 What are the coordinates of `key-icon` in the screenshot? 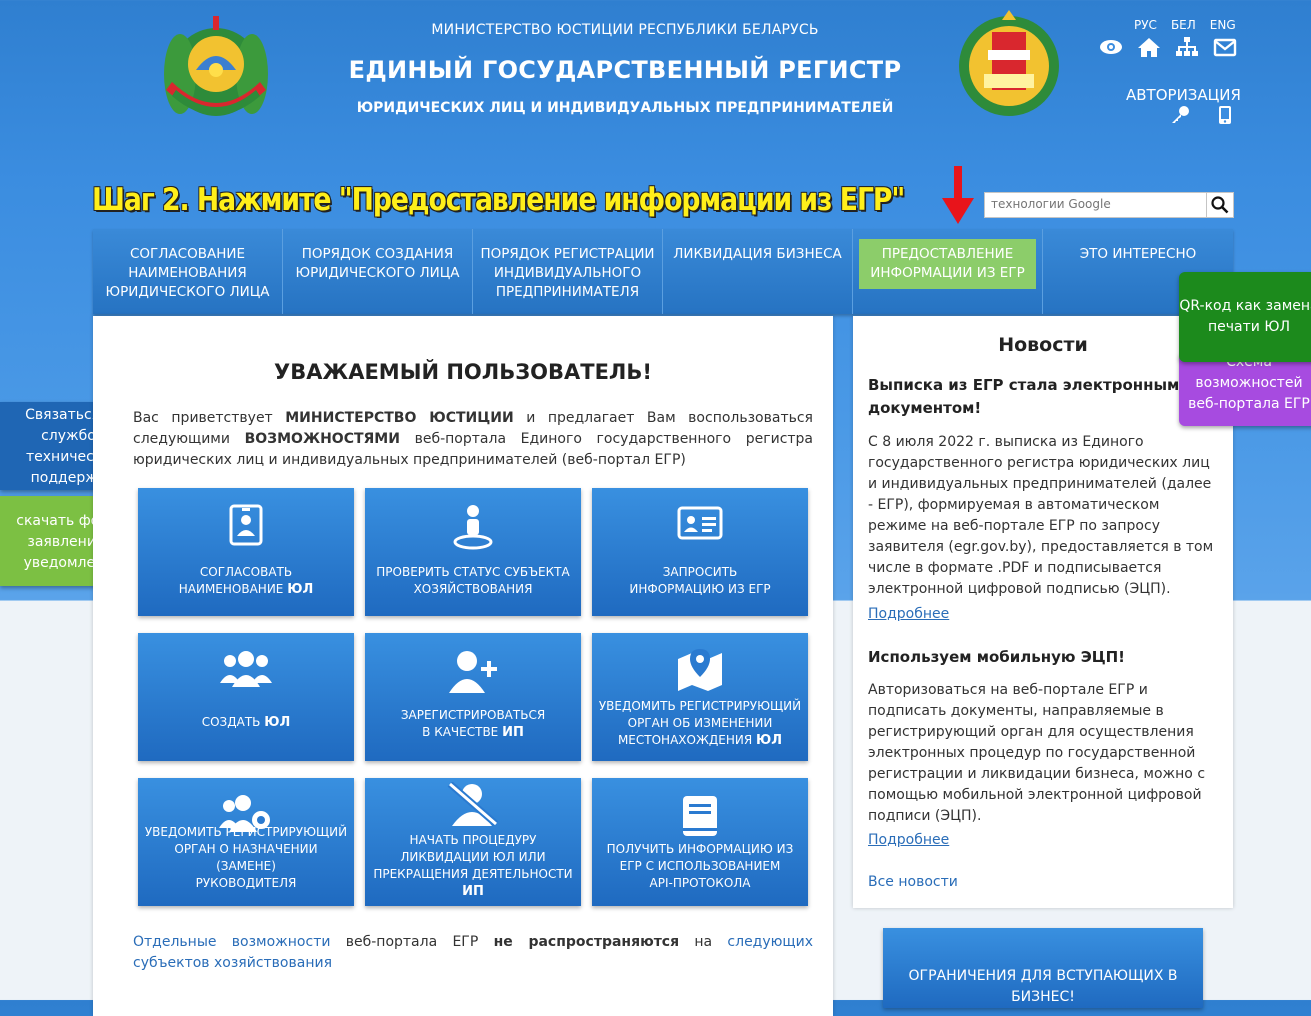 It's located at (1180, 117).